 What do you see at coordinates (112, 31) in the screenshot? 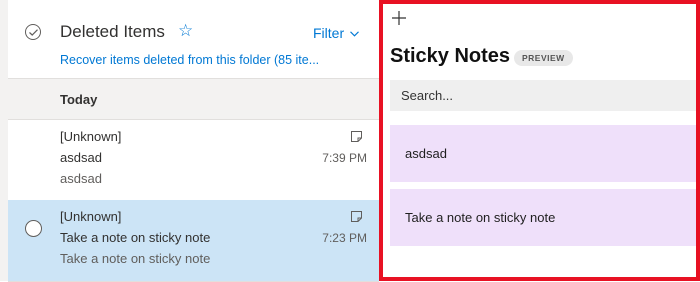
I see `folder-title: Deleted Items` at bounding box center [112, 31].